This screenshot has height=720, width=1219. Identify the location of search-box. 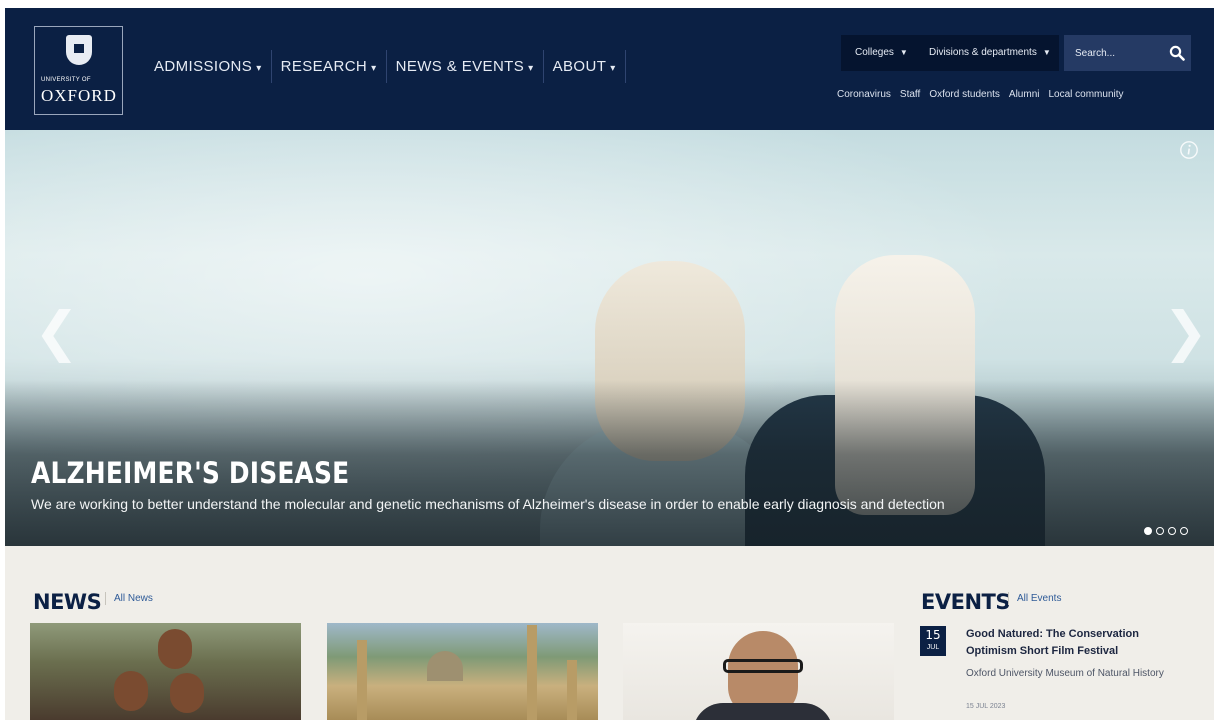
(1127, 53).